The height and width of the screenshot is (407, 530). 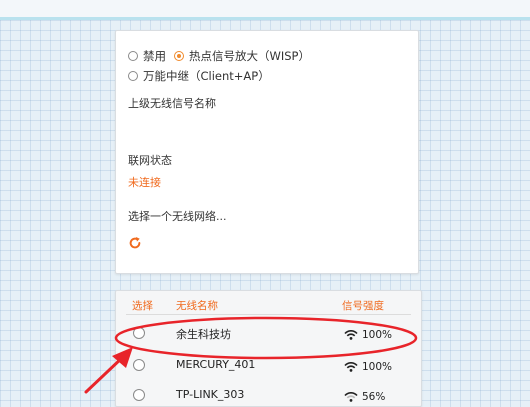 What do you see at coordinates (197, 306) in the screenshot?
I see `column-header-name: 无线名称` at bounding box center [197, 306].